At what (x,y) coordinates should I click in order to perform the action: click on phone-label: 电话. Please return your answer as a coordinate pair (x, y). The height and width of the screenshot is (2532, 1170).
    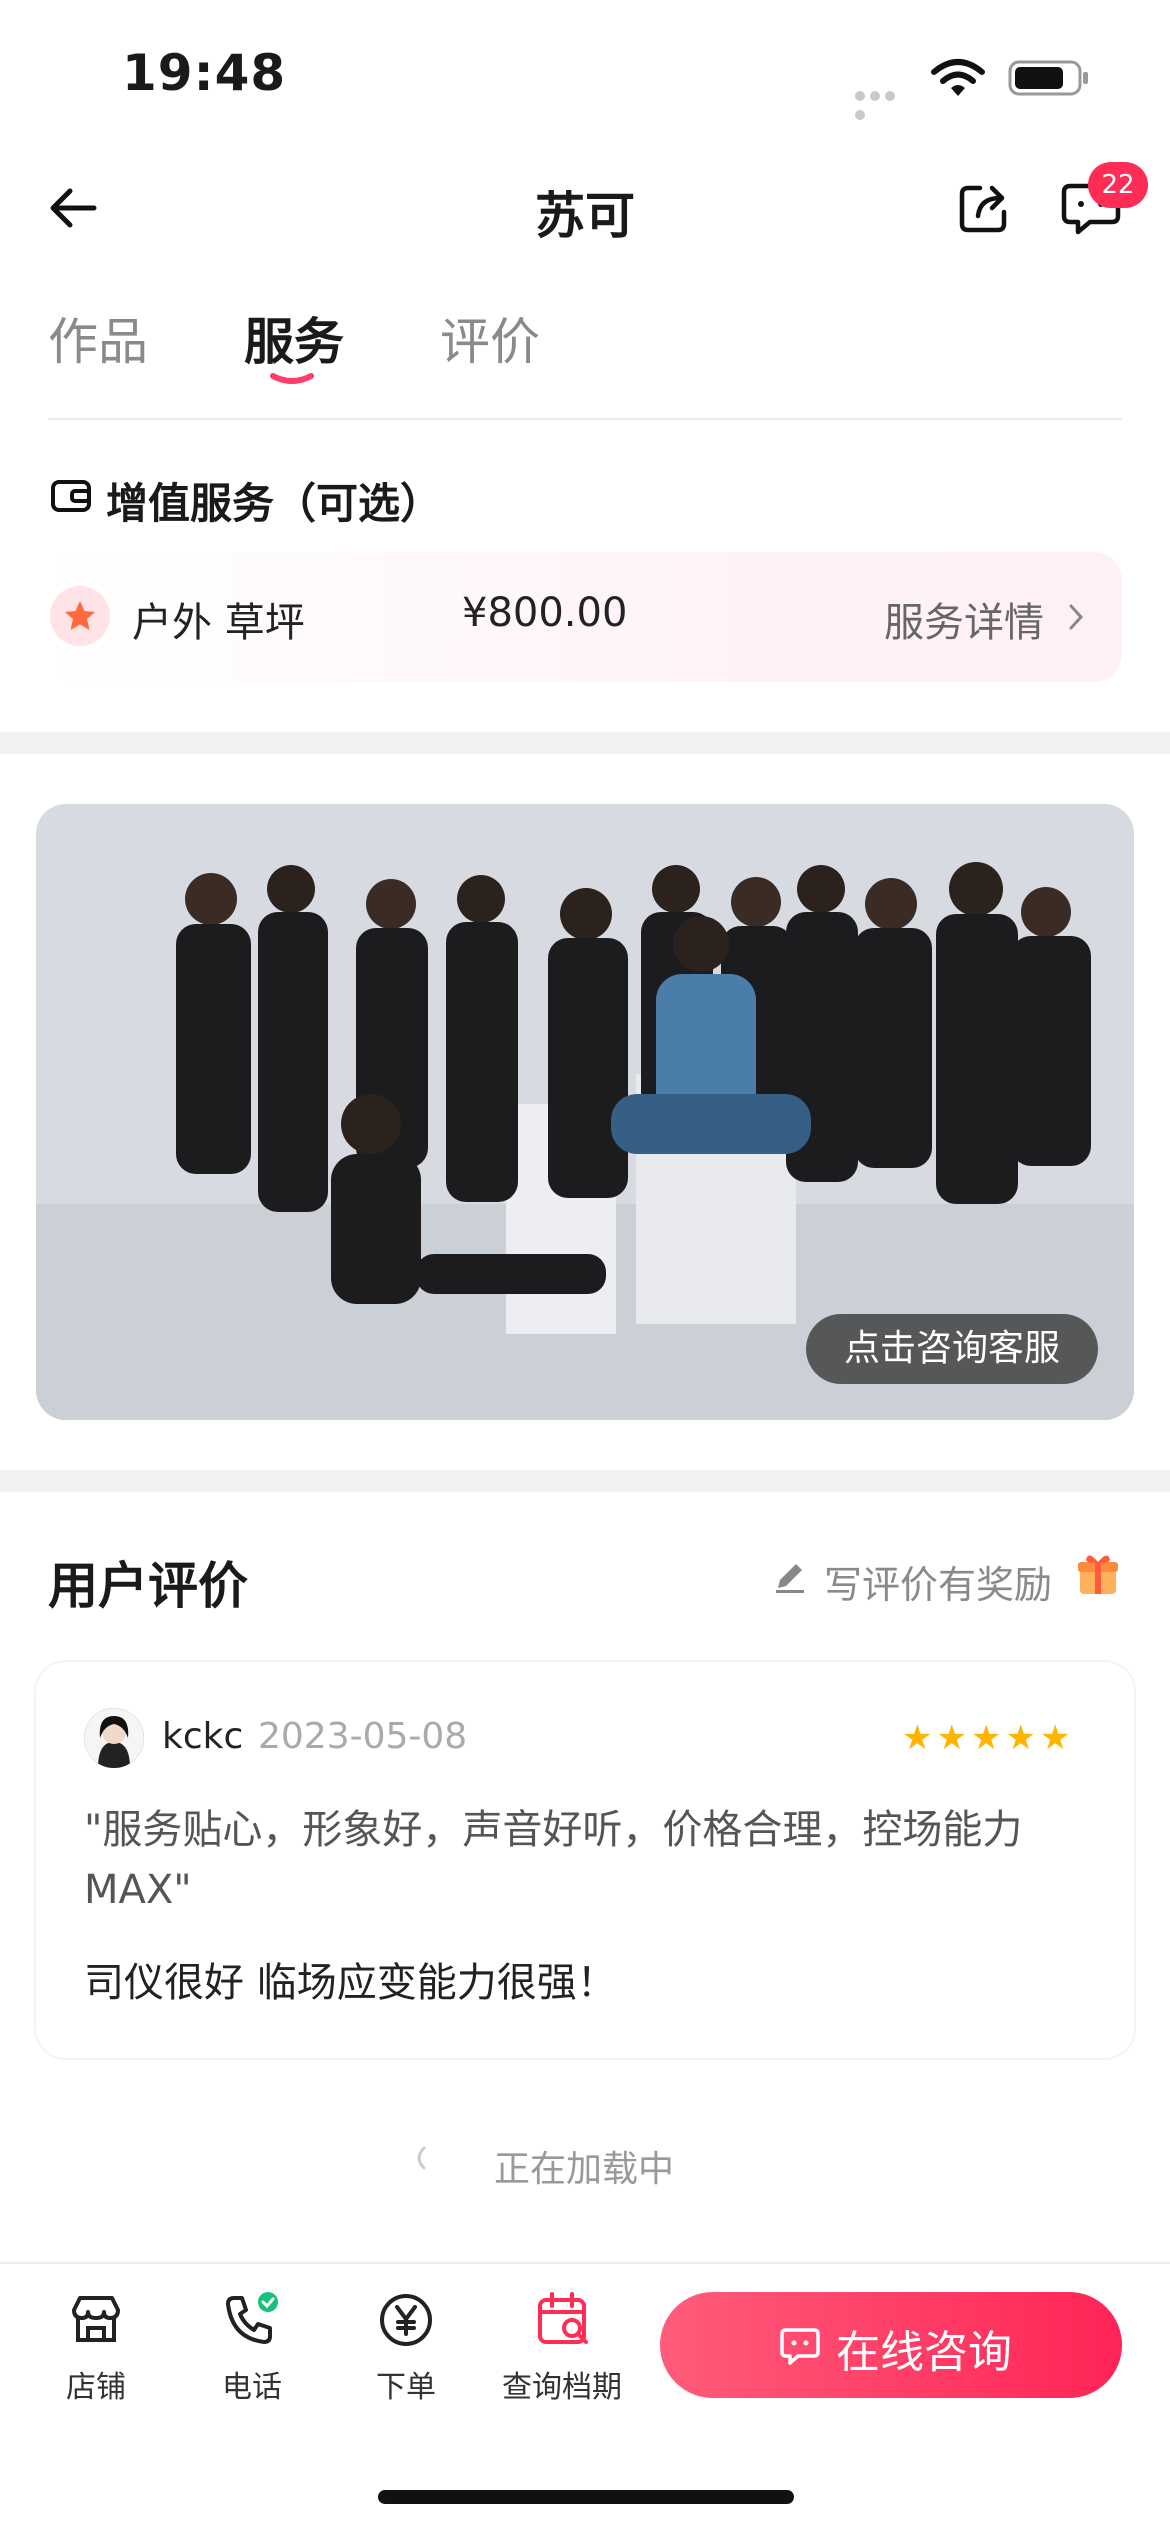
    Looking at the image, I should click on (252, 2387).